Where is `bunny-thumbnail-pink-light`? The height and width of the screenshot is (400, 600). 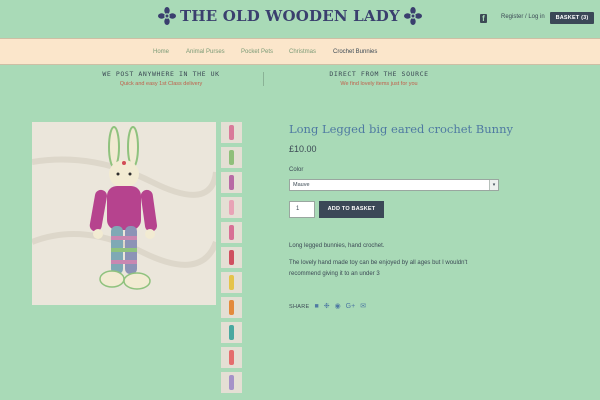
bunny-thumbnail-pink-light is located at coordinates (231, 207).